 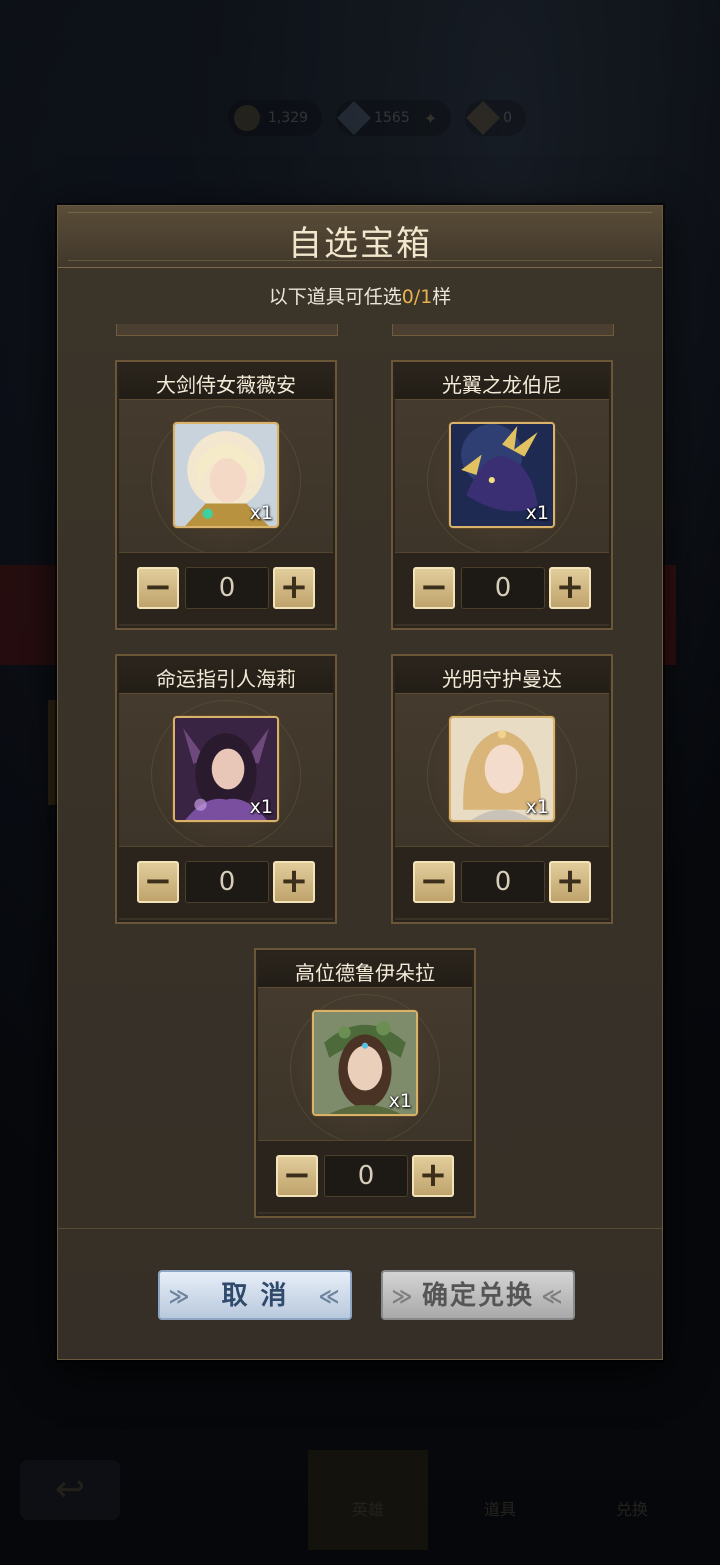 I want to click on card-title-bar: 高位德鲁伊朵拉, so click(x=365, y=970).